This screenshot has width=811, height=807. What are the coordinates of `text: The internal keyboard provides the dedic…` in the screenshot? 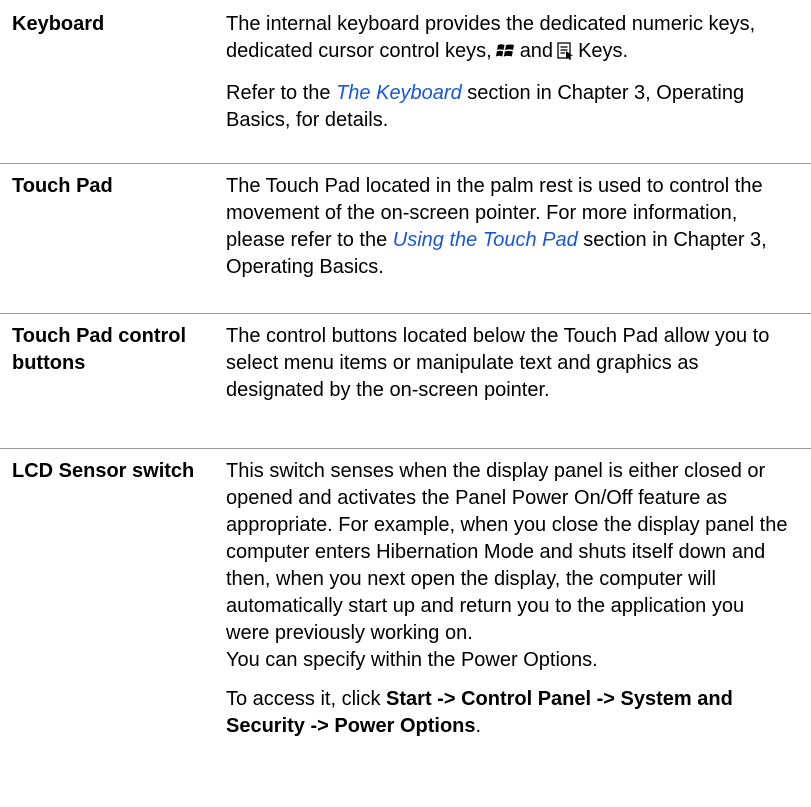 It's located at (491, 37).